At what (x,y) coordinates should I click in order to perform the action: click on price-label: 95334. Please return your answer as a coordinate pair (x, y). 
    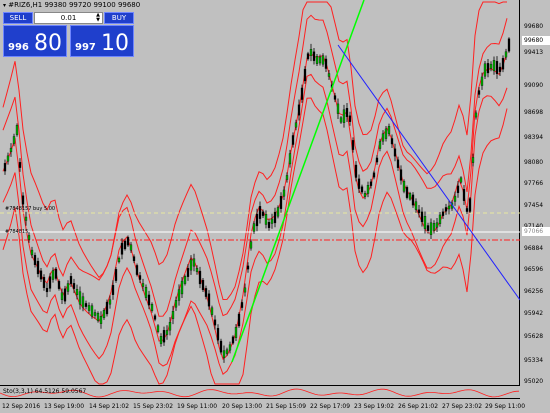
    Looking at the image, I should click on (534, 360).